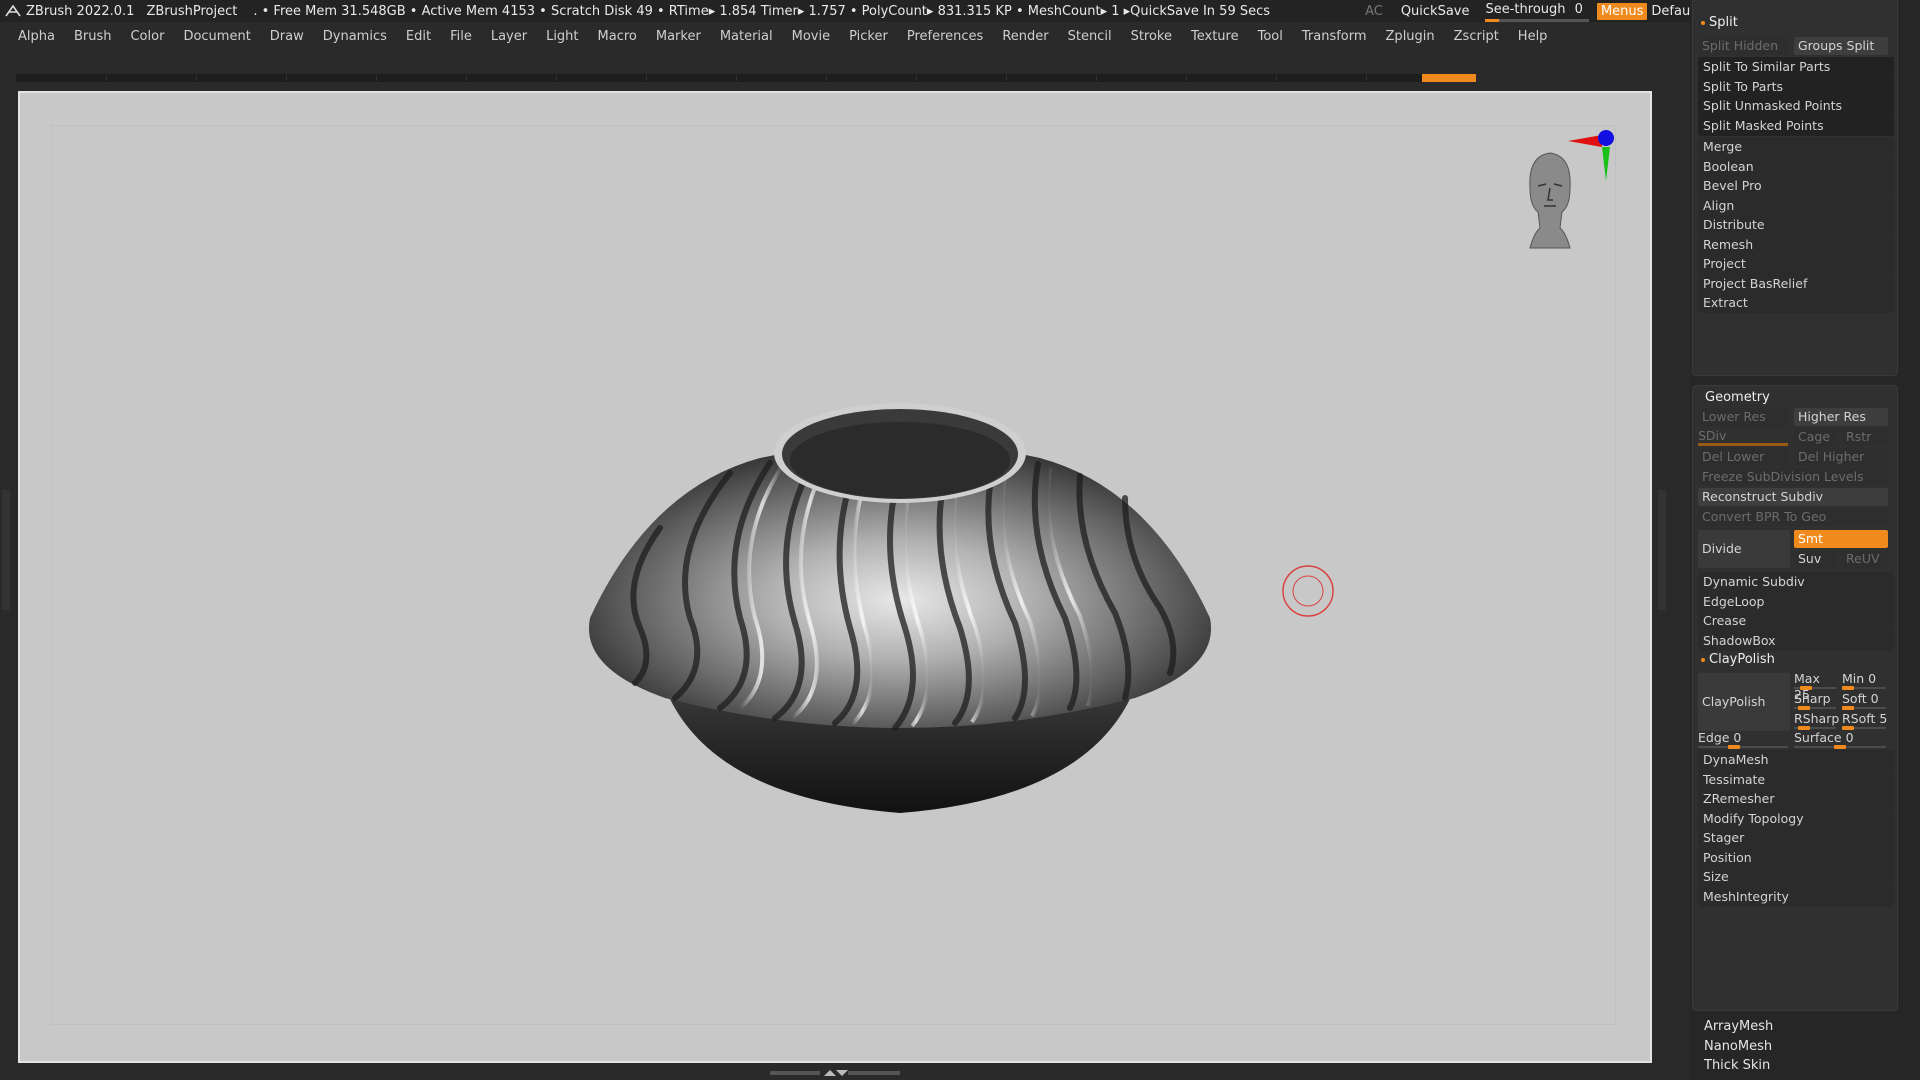 The height and width of the screenshot is (1080, 1920). I want to click on right-tray-toggle, so click(1662, 550).